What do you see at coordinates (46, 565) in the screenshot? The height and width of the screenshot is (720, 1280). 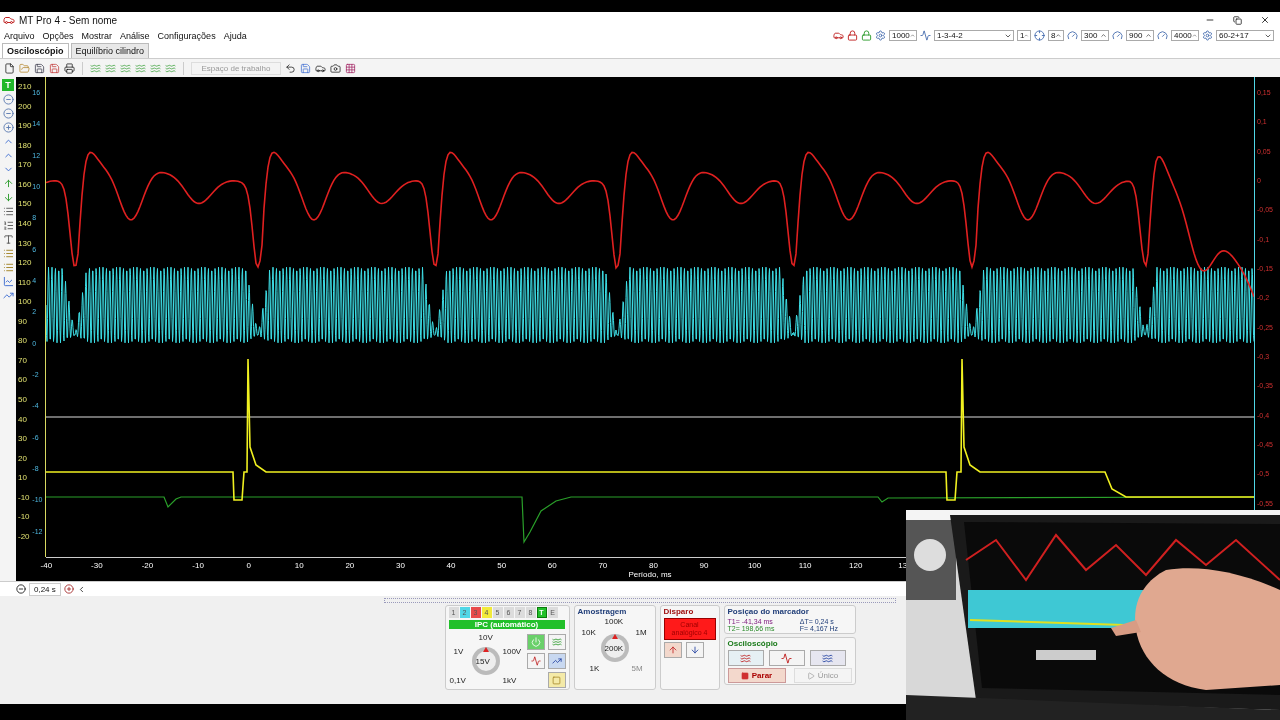 I see `axis-tick-label: -40` at bounding box center [46, 565].